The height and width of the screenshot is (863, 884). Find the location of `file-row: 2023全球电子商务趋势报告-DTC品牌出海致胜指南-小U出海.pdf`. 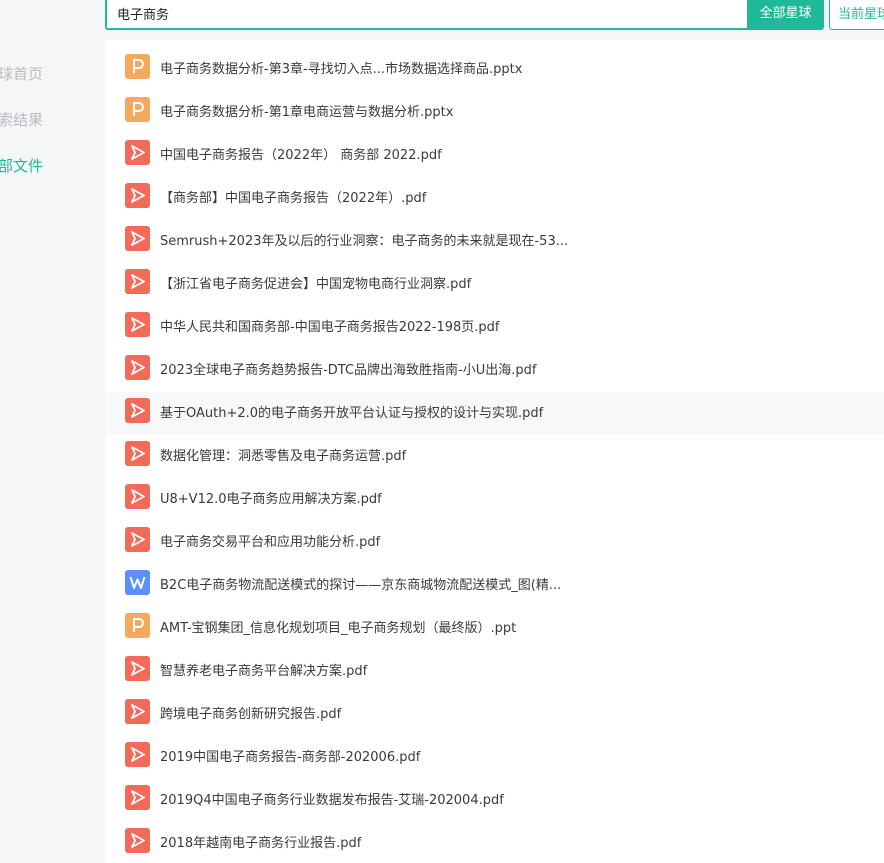

file-row: 2023全球电子商务趋势报告-DTC品牌出海致胜指南-小U出海.pdf is located at coordinates (494, 370).